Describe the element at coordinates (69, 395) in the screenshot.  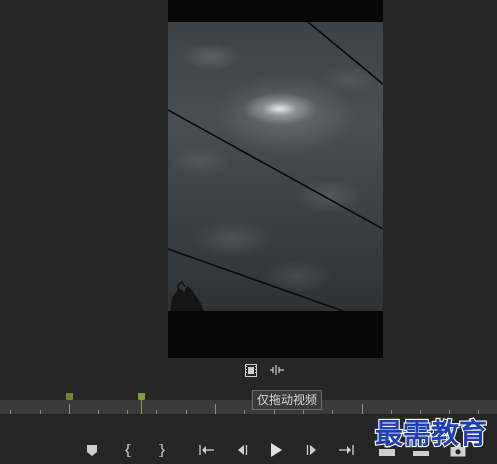
I see `in-point-marker` at that location.